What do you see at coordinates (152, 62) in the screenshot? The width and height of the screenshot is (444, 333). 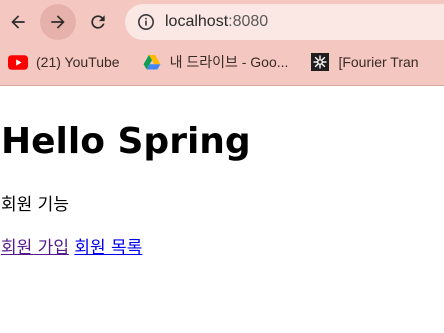 I see `google-drive-icon` at bounding box center [152, 62].